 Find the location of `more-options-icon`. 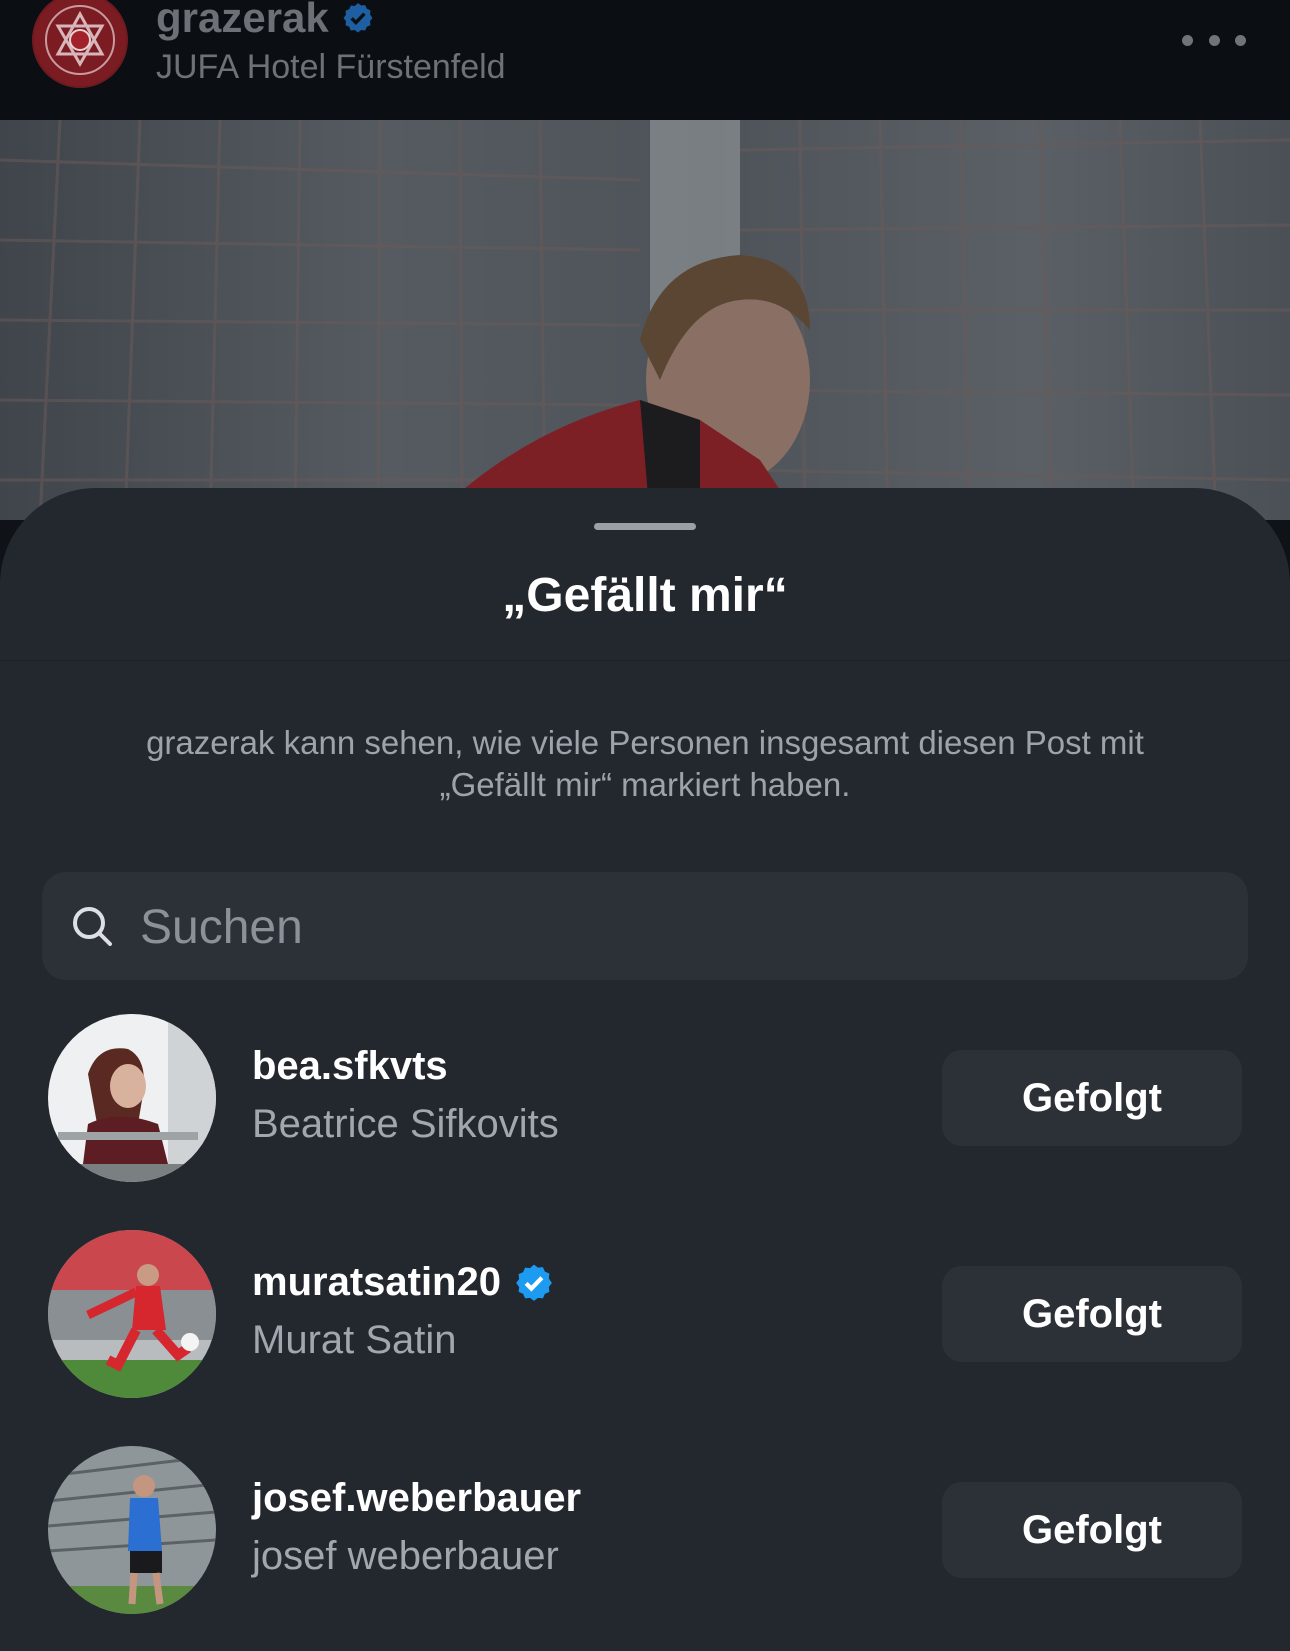

more-options-icon is located at coordinates (1214, 40).